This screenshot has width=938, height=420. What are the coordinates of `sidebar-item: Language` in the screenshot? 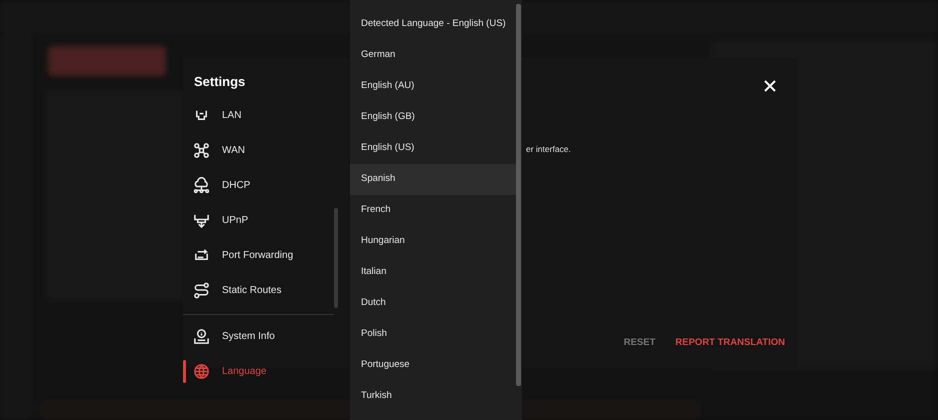 It's located at (261, 371).